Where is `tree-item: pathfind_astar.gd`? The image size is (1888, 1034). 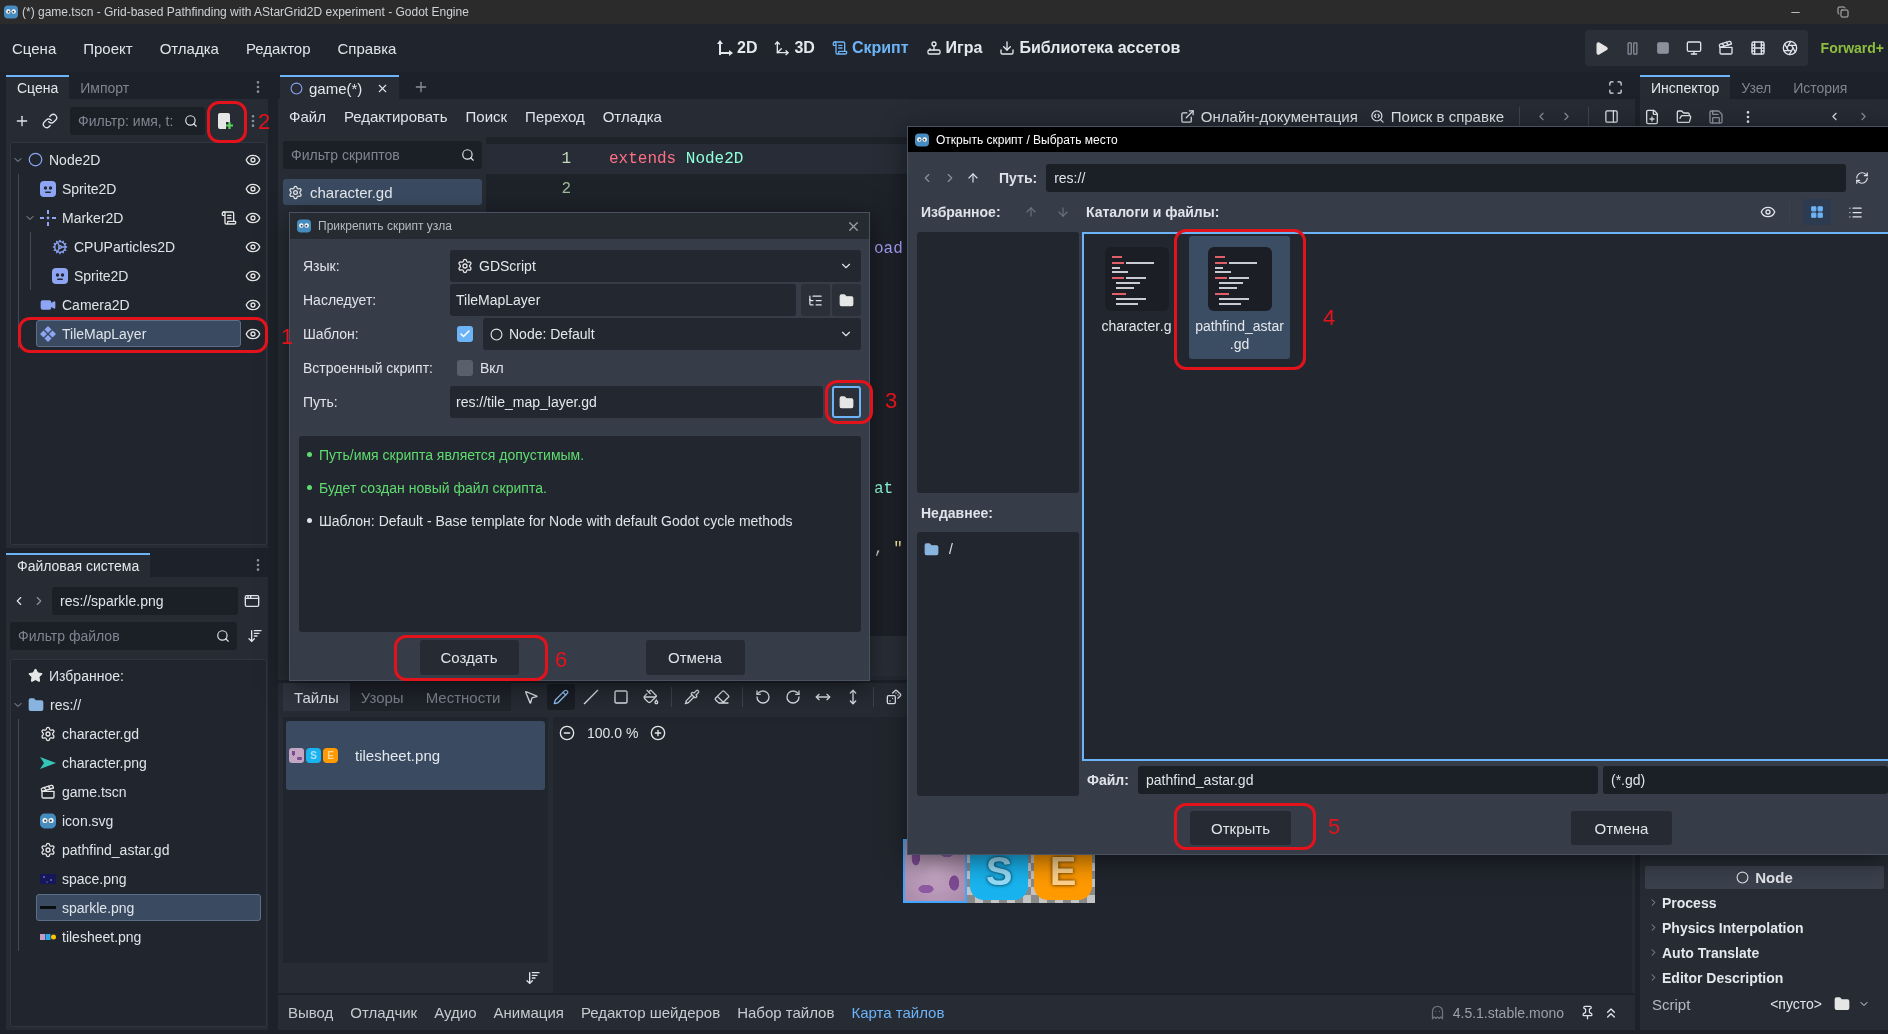 tree-item: pathfind_astar.gd is located at coordinates (148, 849).